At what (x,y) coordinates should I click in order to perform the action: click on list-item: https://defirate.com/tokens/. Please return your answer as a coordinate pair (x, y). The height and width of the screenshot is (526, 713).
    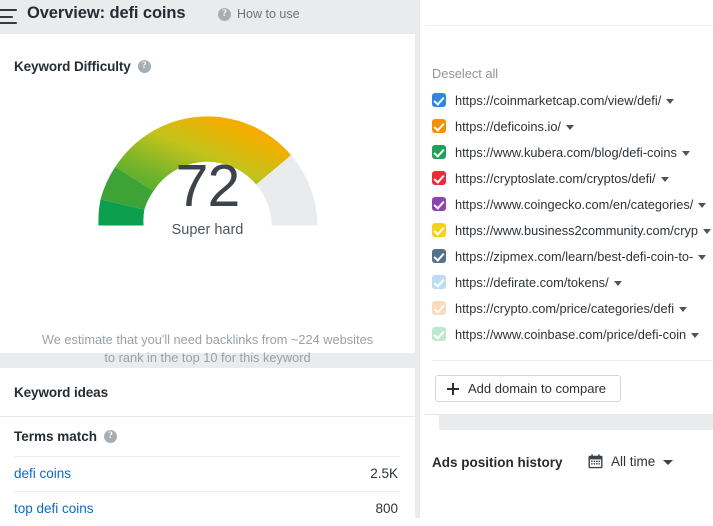
    Looking at the image, I should click on (569, 282).